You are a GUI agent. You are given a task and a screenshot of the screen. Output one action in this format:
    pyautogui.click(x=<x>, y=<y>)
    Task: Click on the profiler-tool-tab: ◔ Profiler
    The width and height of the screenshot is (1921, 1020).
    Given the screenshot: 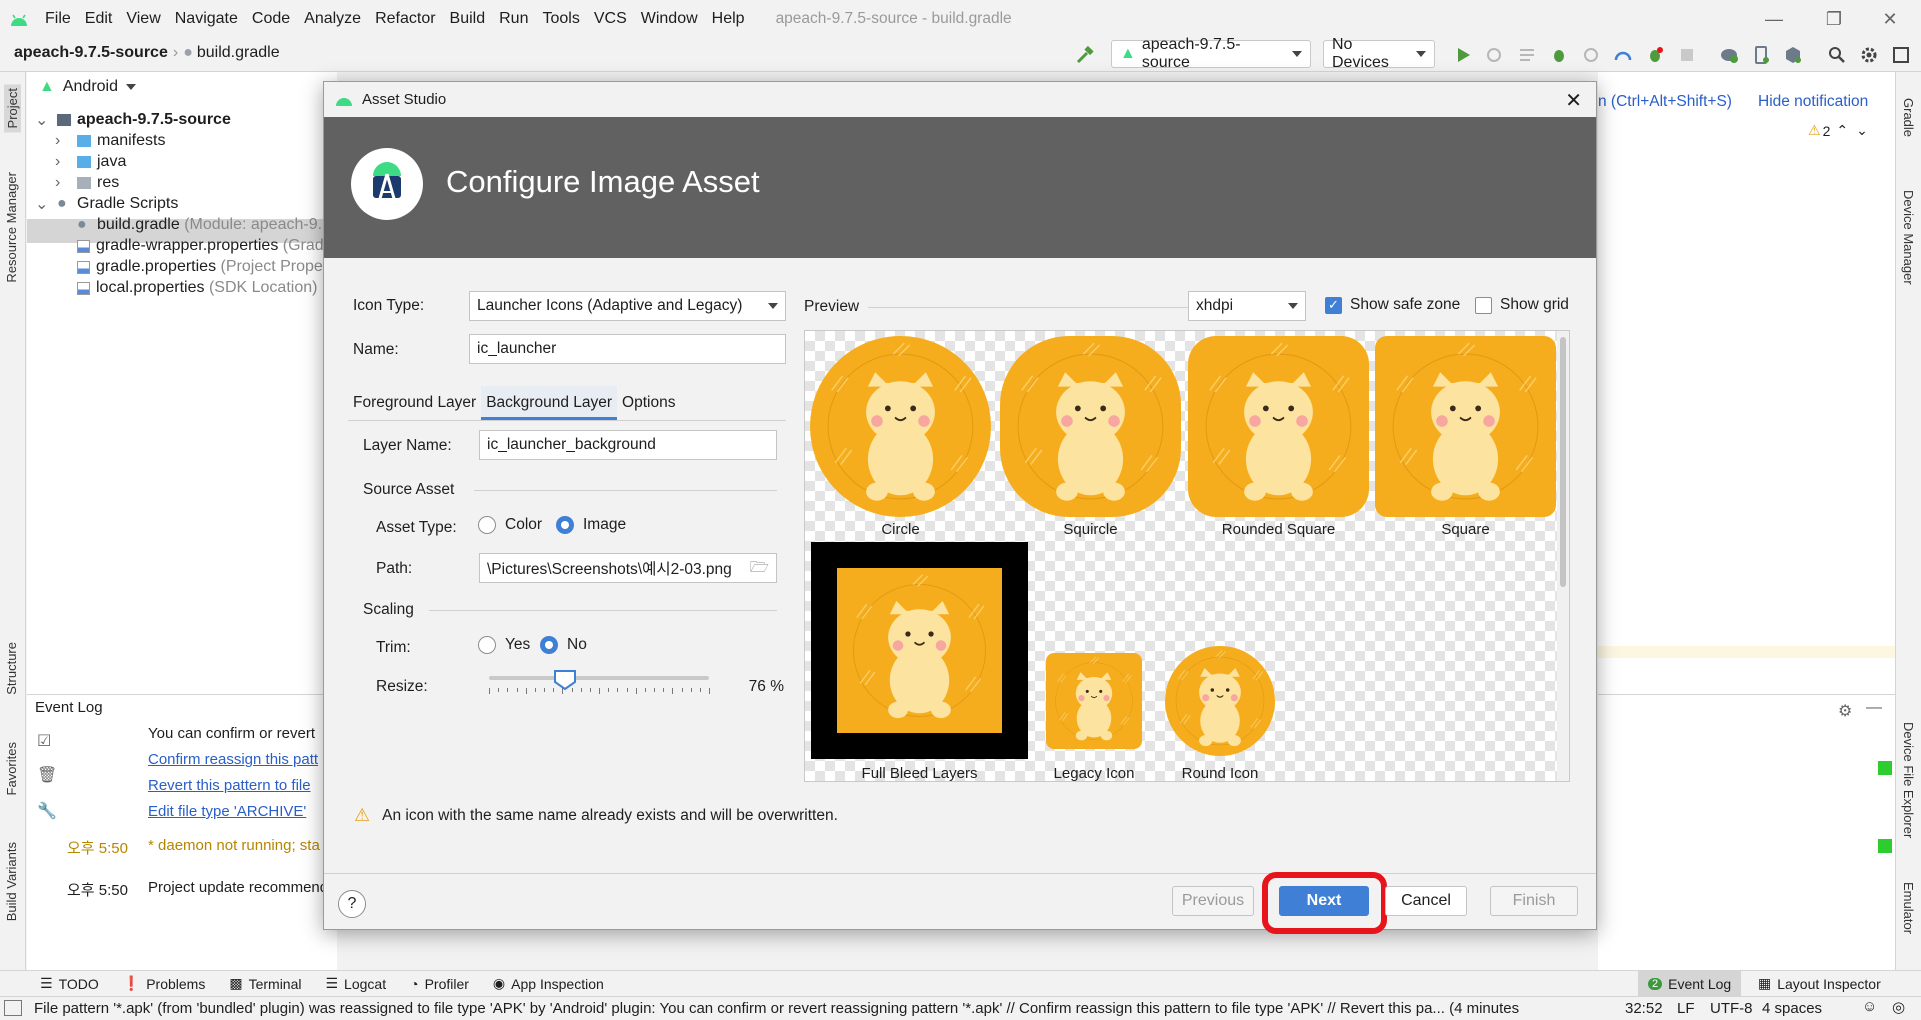 What is the action you would take?
    pyautogui.click(x=439, y=984)
    